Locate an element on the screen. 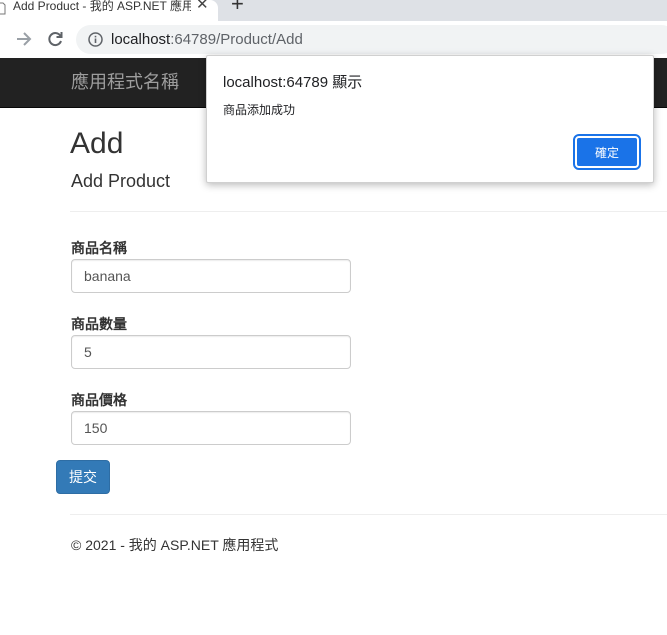 This screenshot has height=635, width=667. product-price-input is located at coordinates (211, 428).